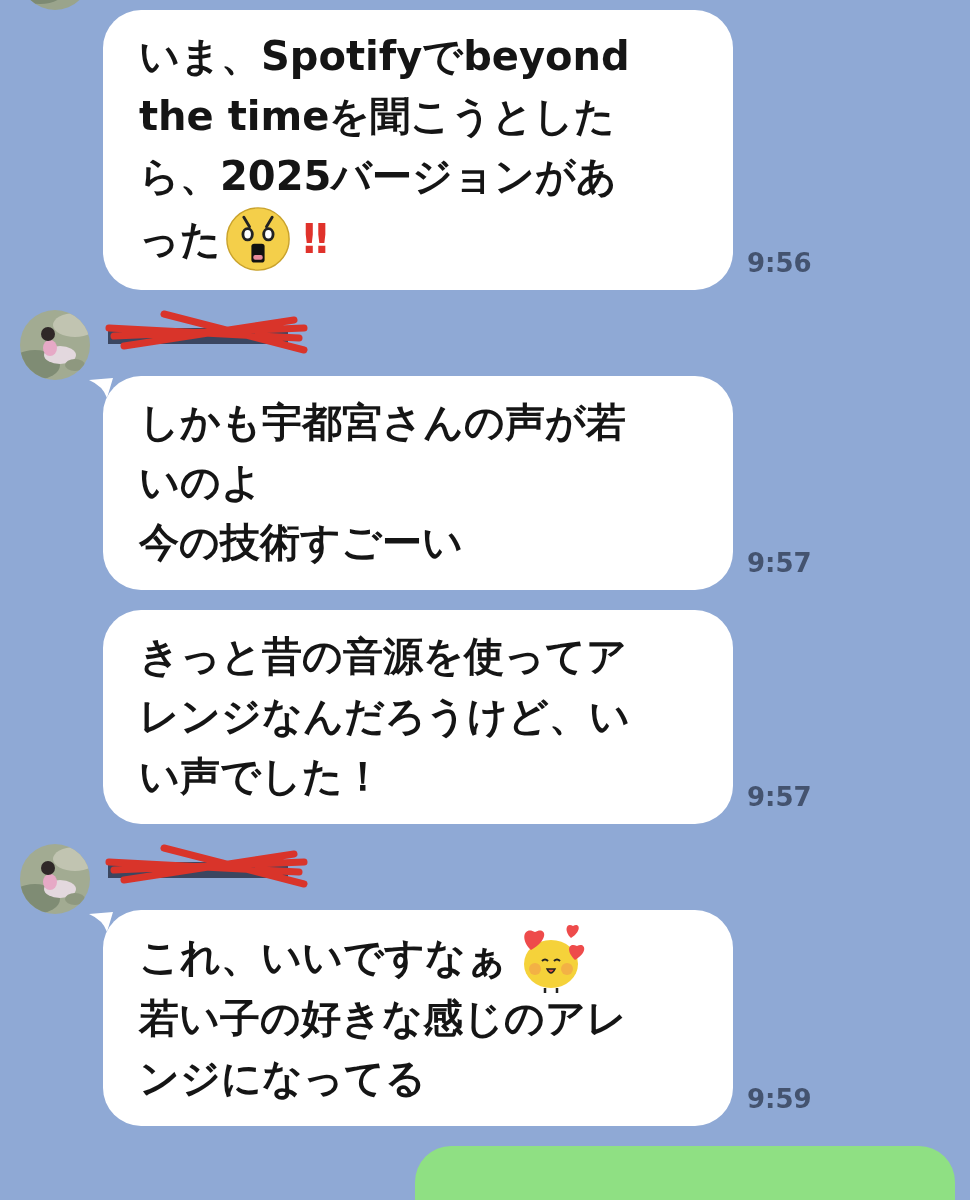  What do you see at coordinates (383, 656) in the screenshot?
I see `message-text: きっと昔の音源を使ってア` at bounding box center [383, 656].